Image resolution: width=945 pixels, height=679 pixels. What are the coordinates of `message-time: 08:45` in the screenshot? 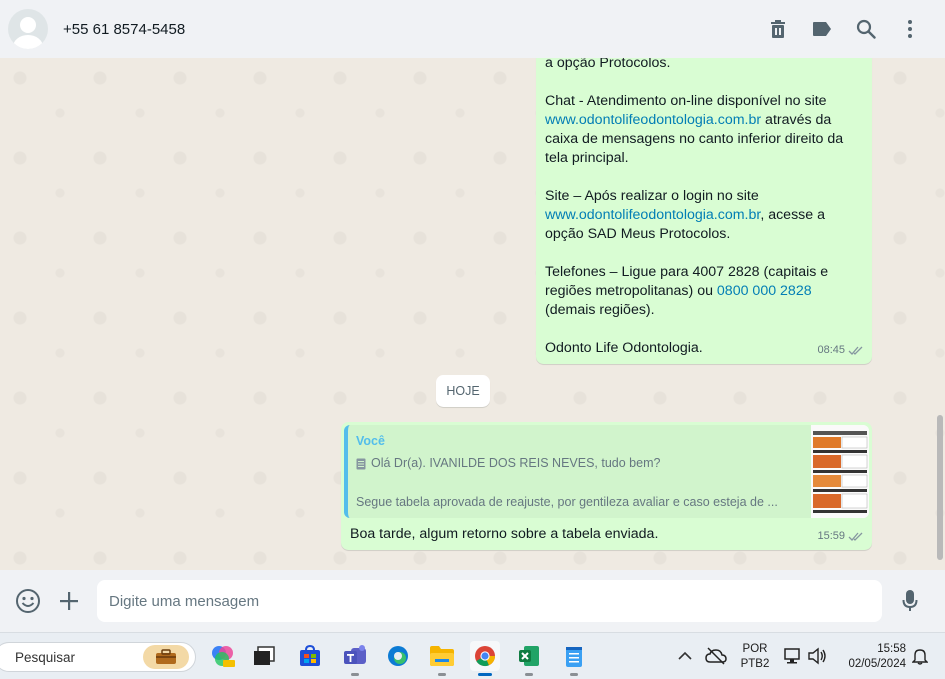 It's located at (831, 350).